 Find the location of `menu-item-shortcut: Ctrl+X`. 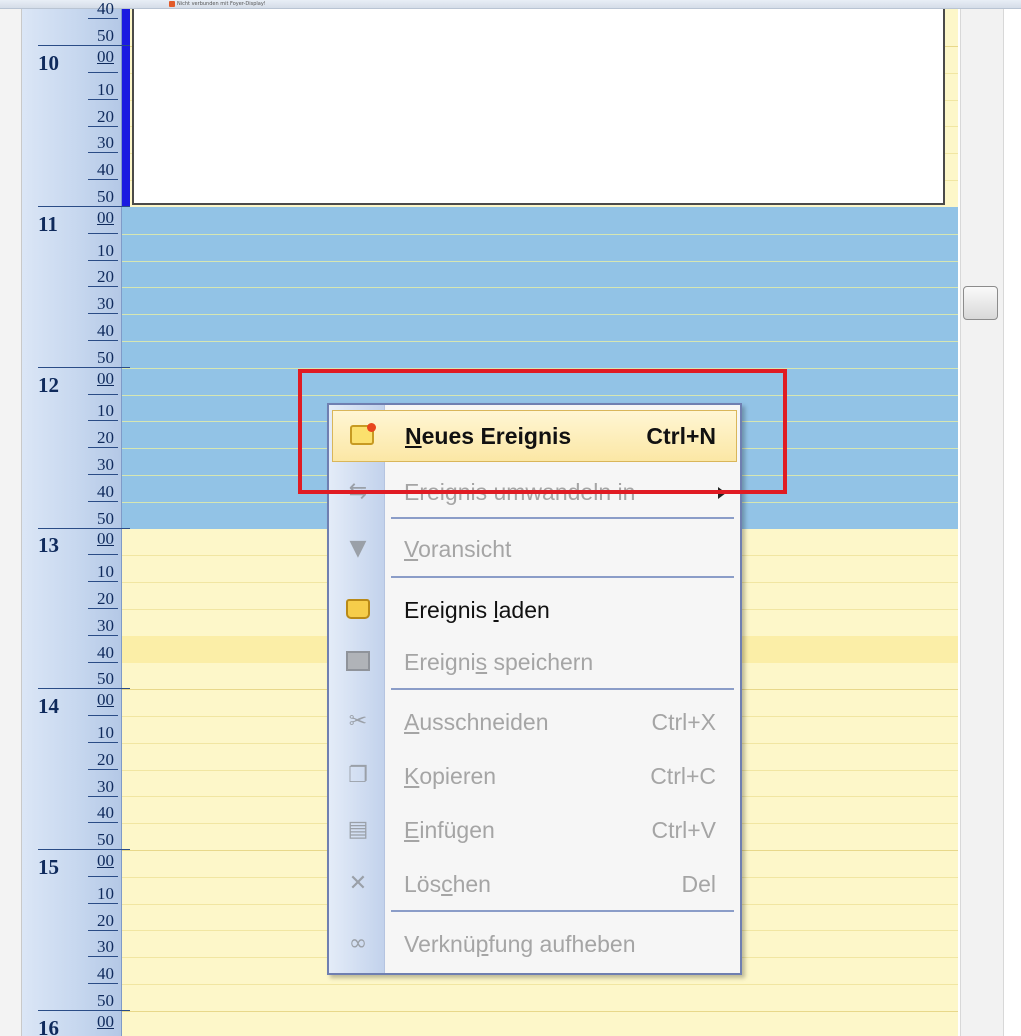

menu-item-shortcut: Ctrl+X is located at coordinates (683, 722).